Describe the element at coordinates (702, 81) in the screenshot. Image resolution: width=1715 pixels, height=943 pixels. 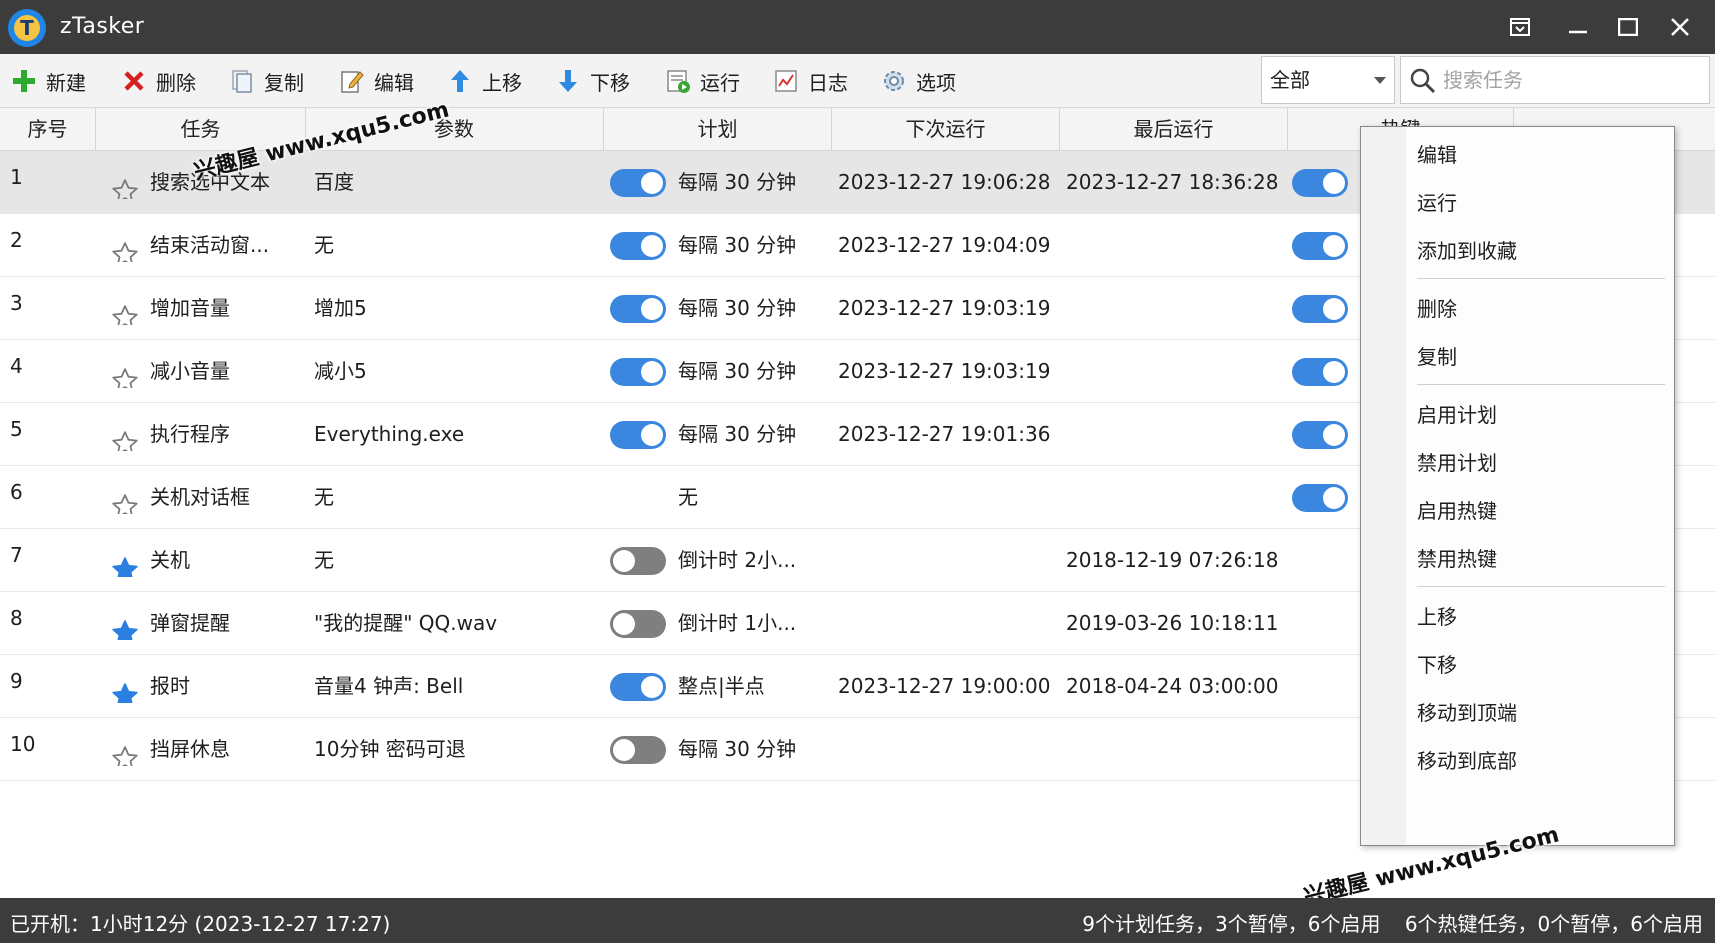
I see `run-button: 运行` at that location.